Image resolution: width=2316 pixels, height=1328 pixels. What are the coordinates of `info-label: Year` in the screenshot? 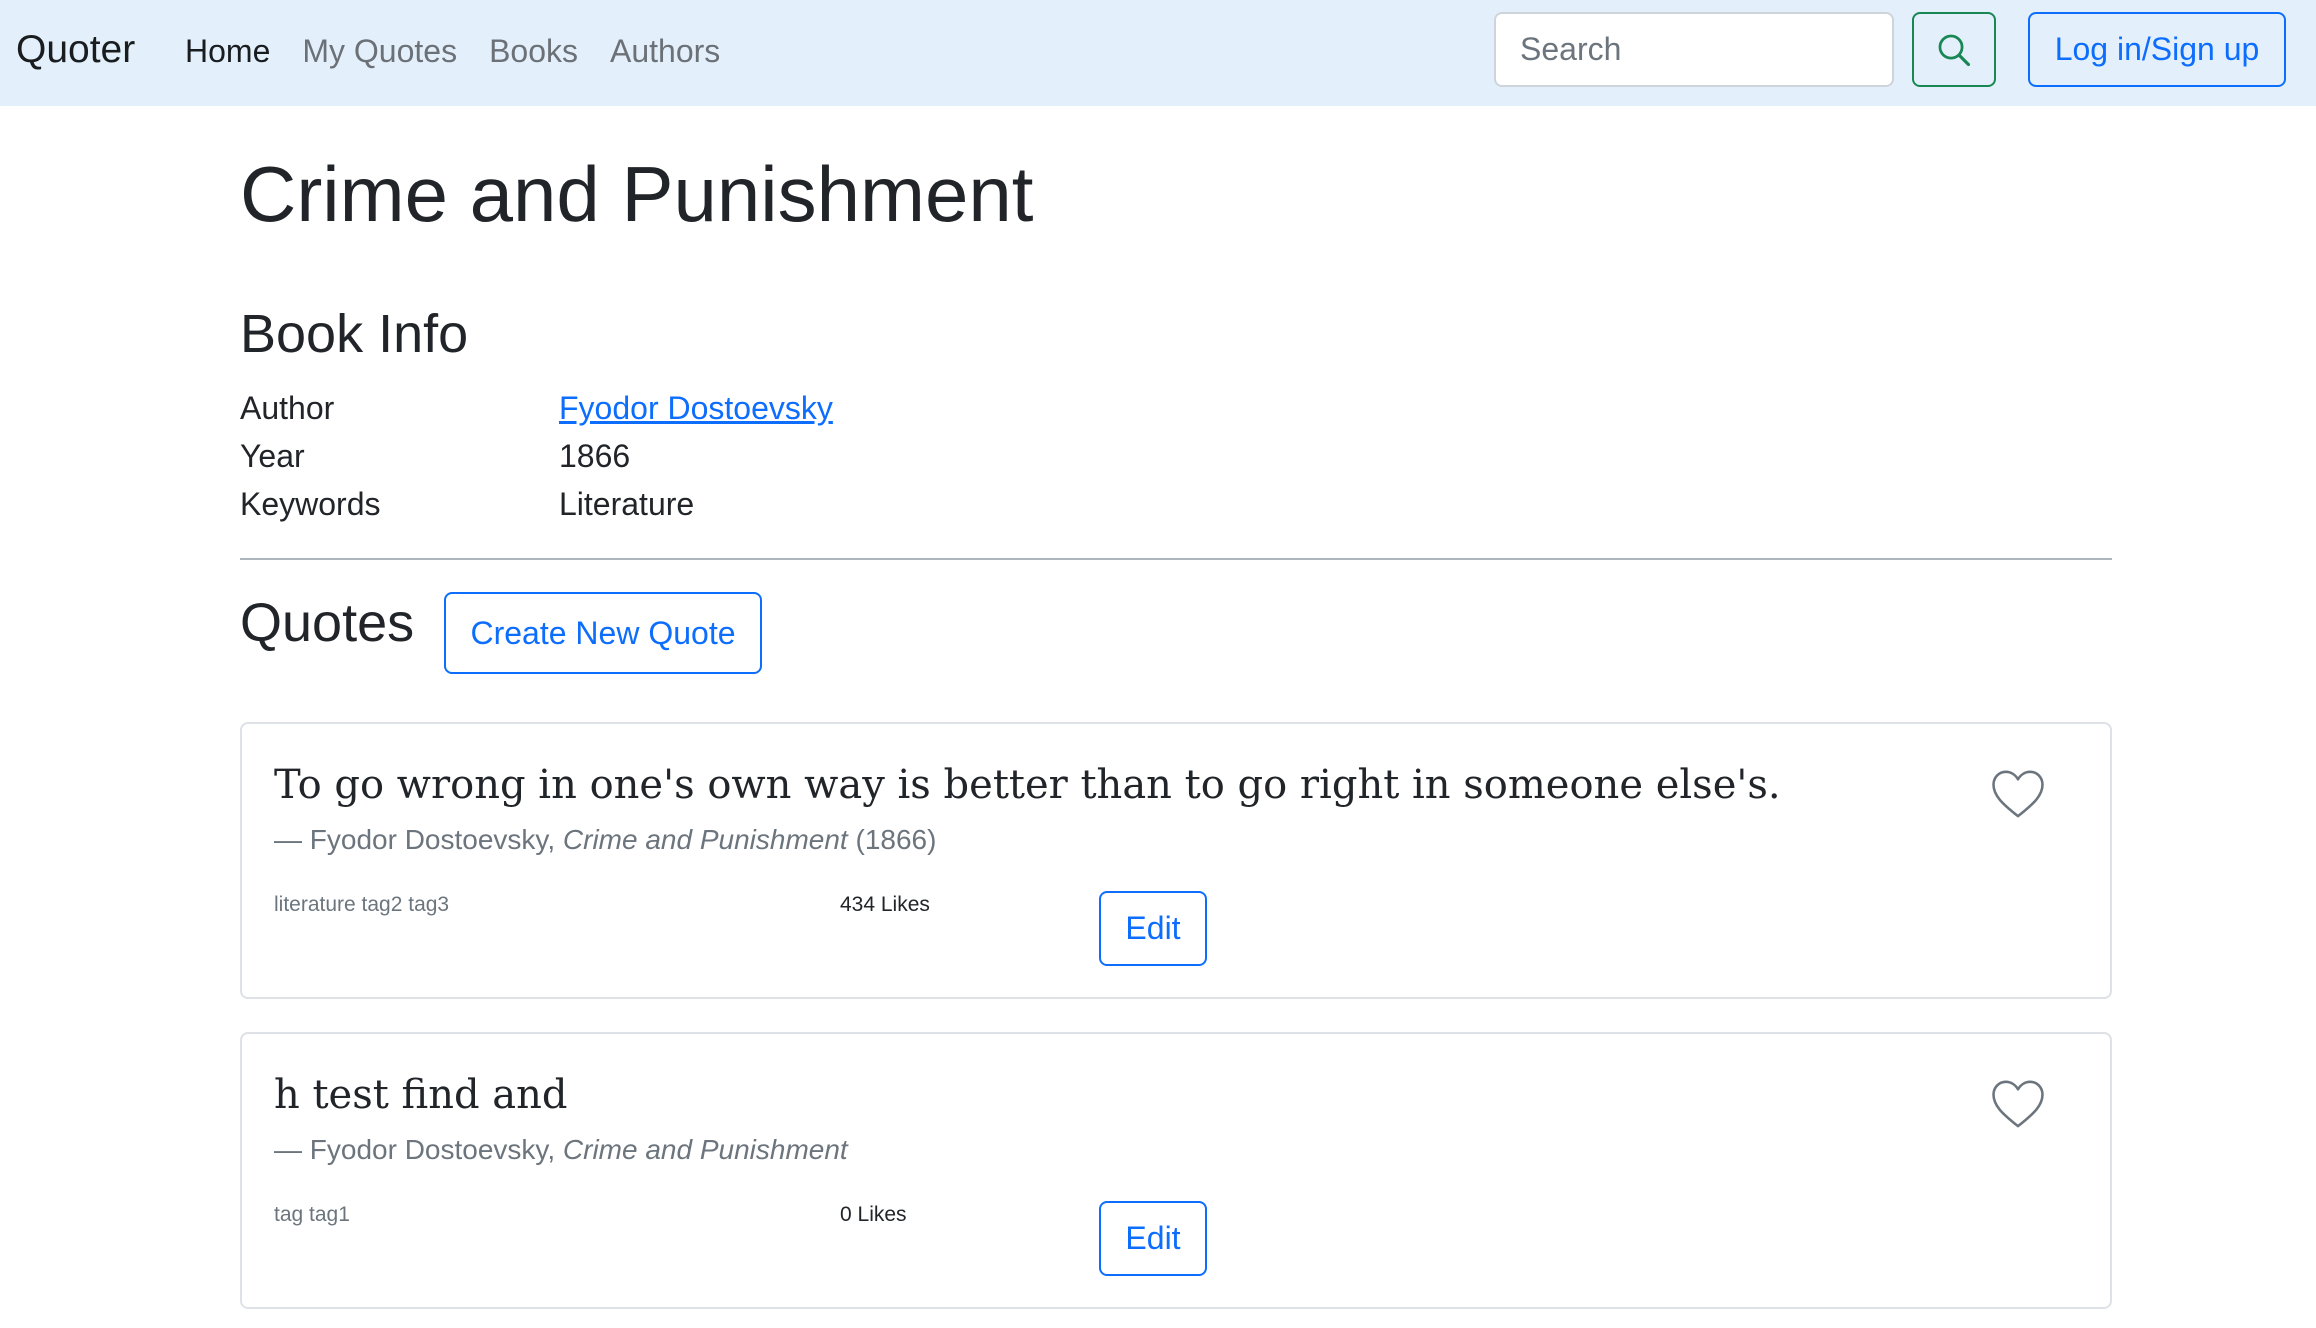 It's located at (272, 456).